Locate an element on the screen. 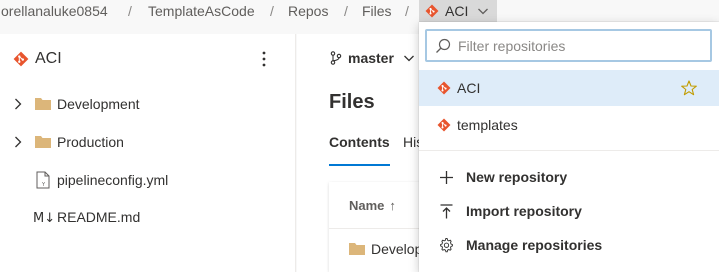 This screenshot has width=719, height=272. more-vertical-icon is located at coordinates (264, 59).